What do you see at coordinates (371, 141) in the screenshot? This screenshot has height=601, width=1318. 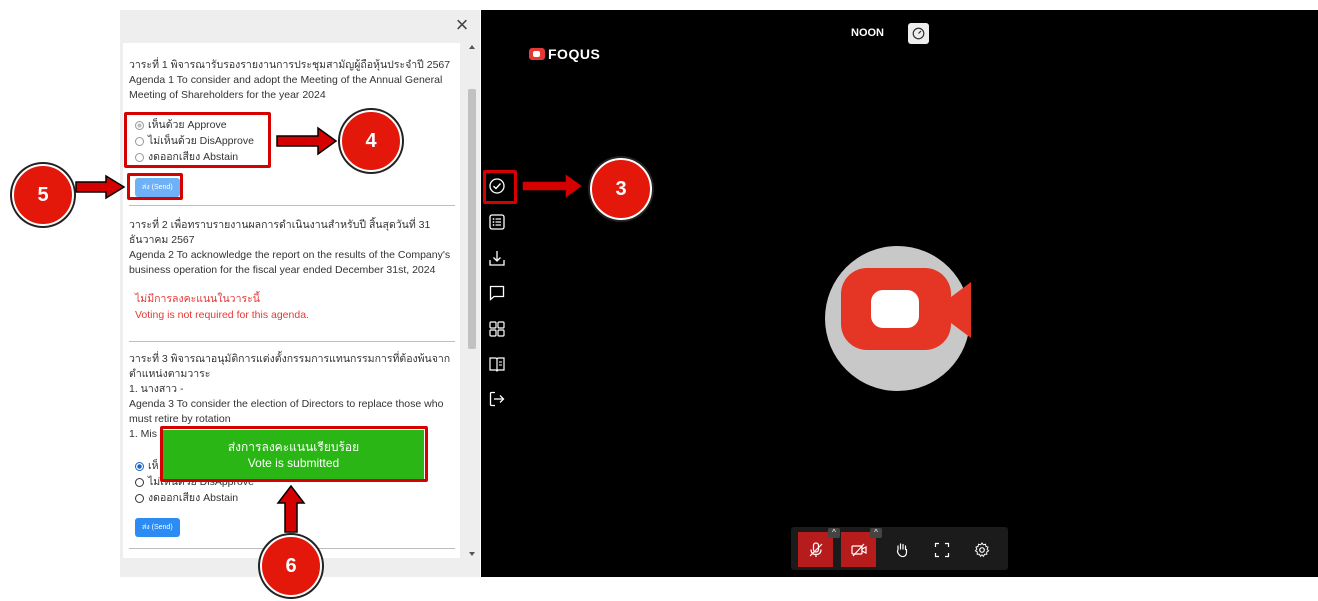 I see `step-badge-4: 4` at bounding box center [371, 141].